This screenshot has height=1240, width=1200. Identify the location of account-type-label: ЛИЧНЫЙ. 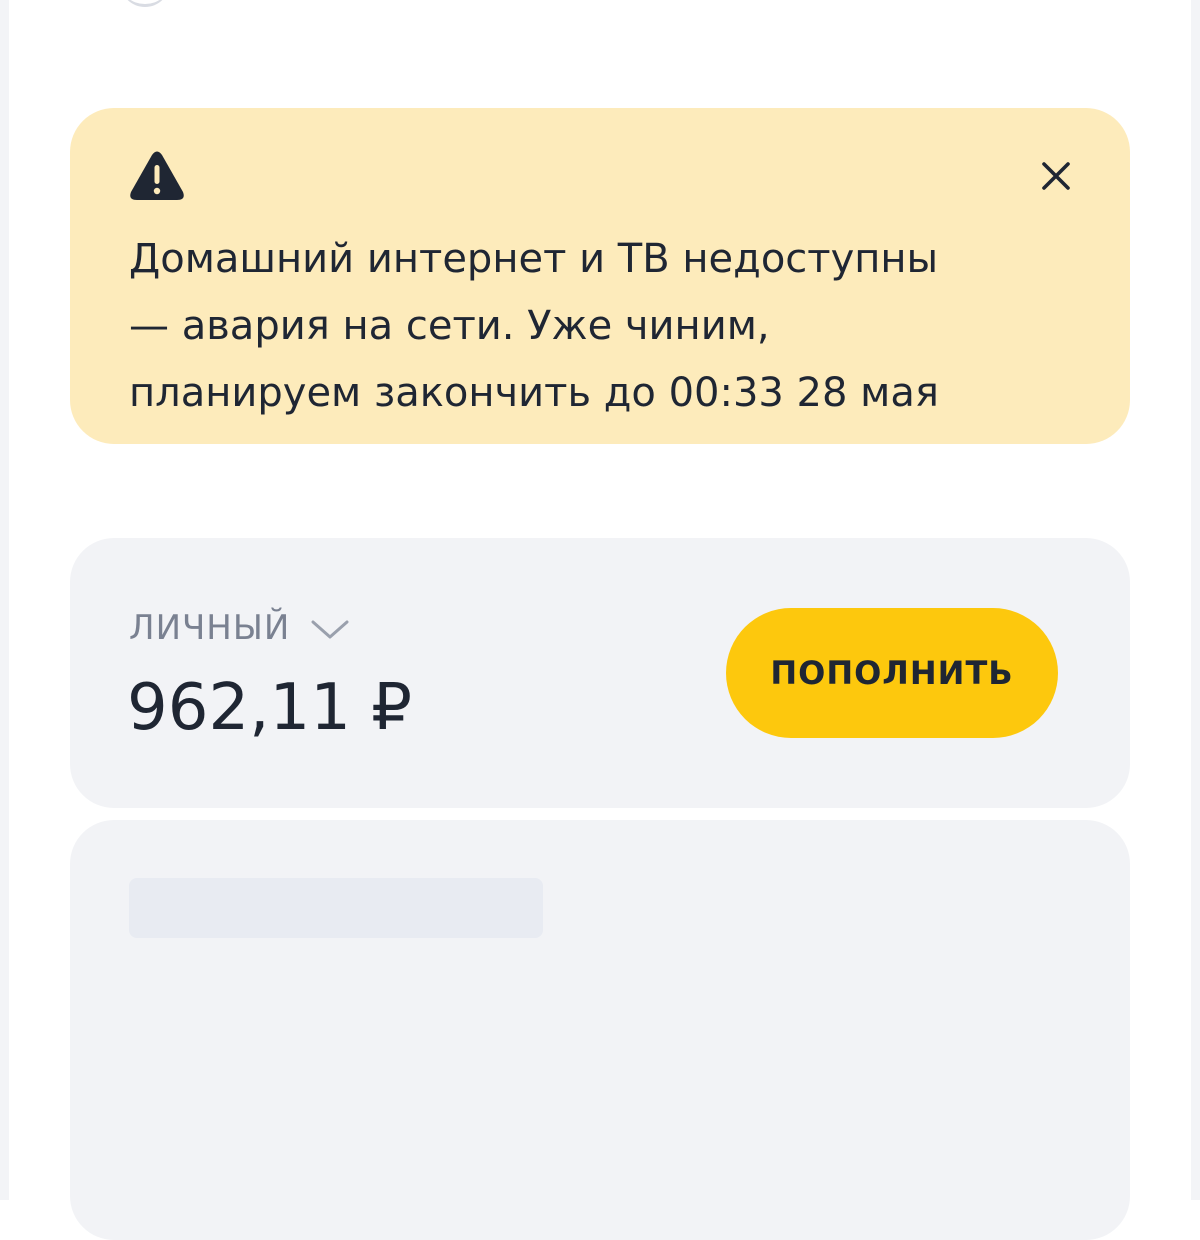
(210, 628).